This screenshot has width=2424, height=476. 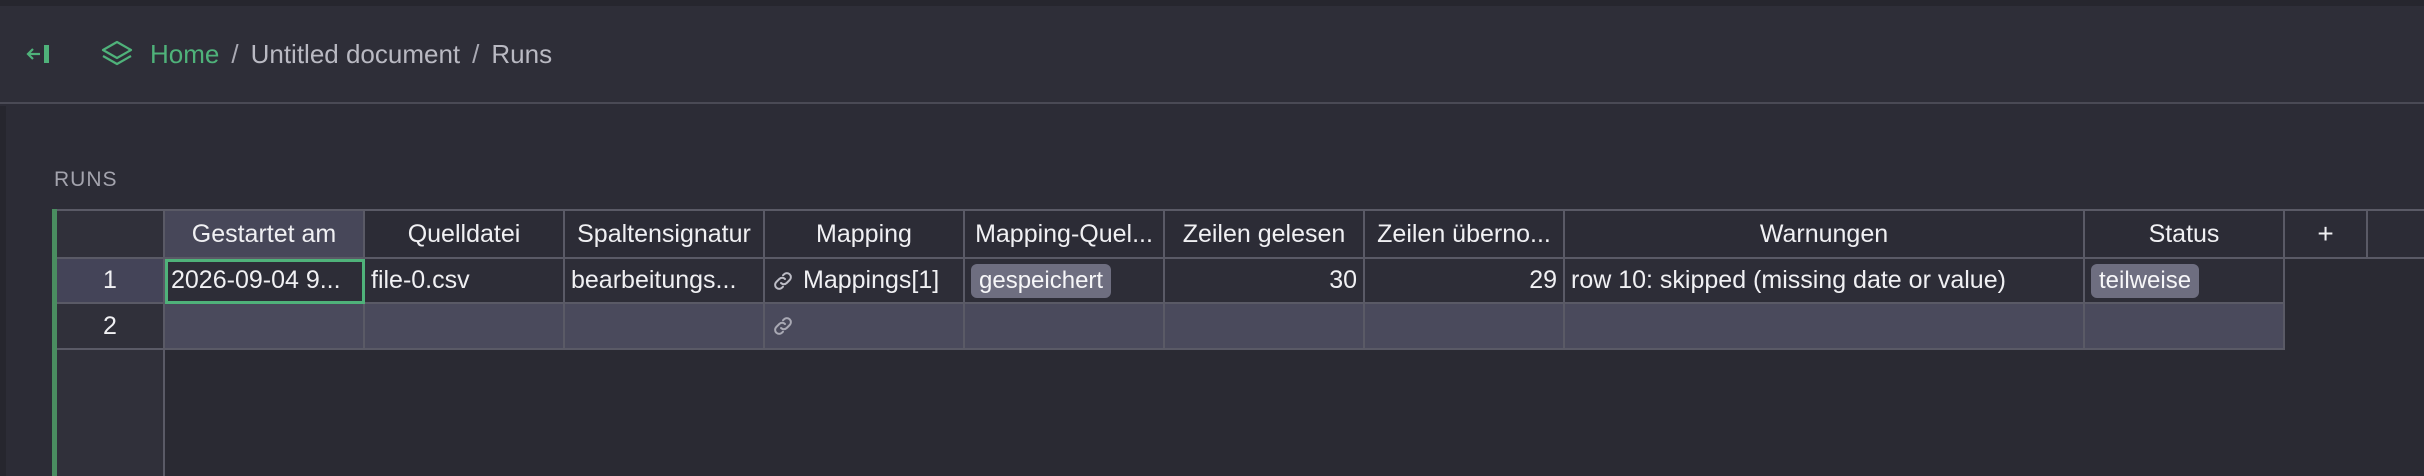 I want to click on cell-mapping-quelle, so click(x=1065, y=327).